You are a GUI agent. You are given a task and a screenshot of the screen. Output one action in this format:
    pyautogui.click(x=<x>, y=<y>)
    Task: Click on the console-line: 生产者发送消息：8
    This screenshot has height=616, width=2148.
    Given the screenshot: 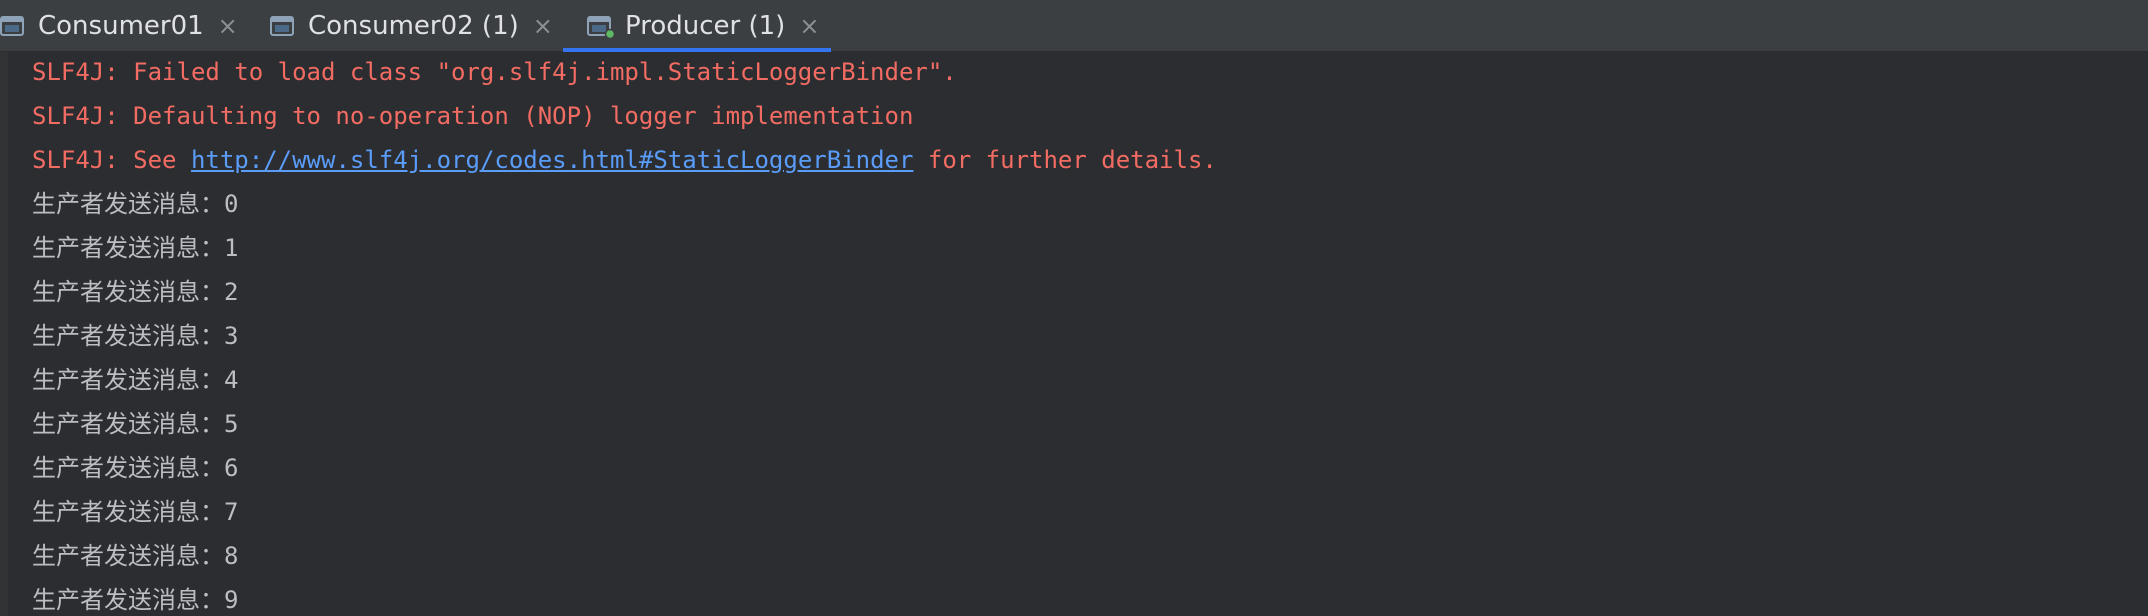 What is the action you would take?
    pyautogui.click(x=135, y=556)
    